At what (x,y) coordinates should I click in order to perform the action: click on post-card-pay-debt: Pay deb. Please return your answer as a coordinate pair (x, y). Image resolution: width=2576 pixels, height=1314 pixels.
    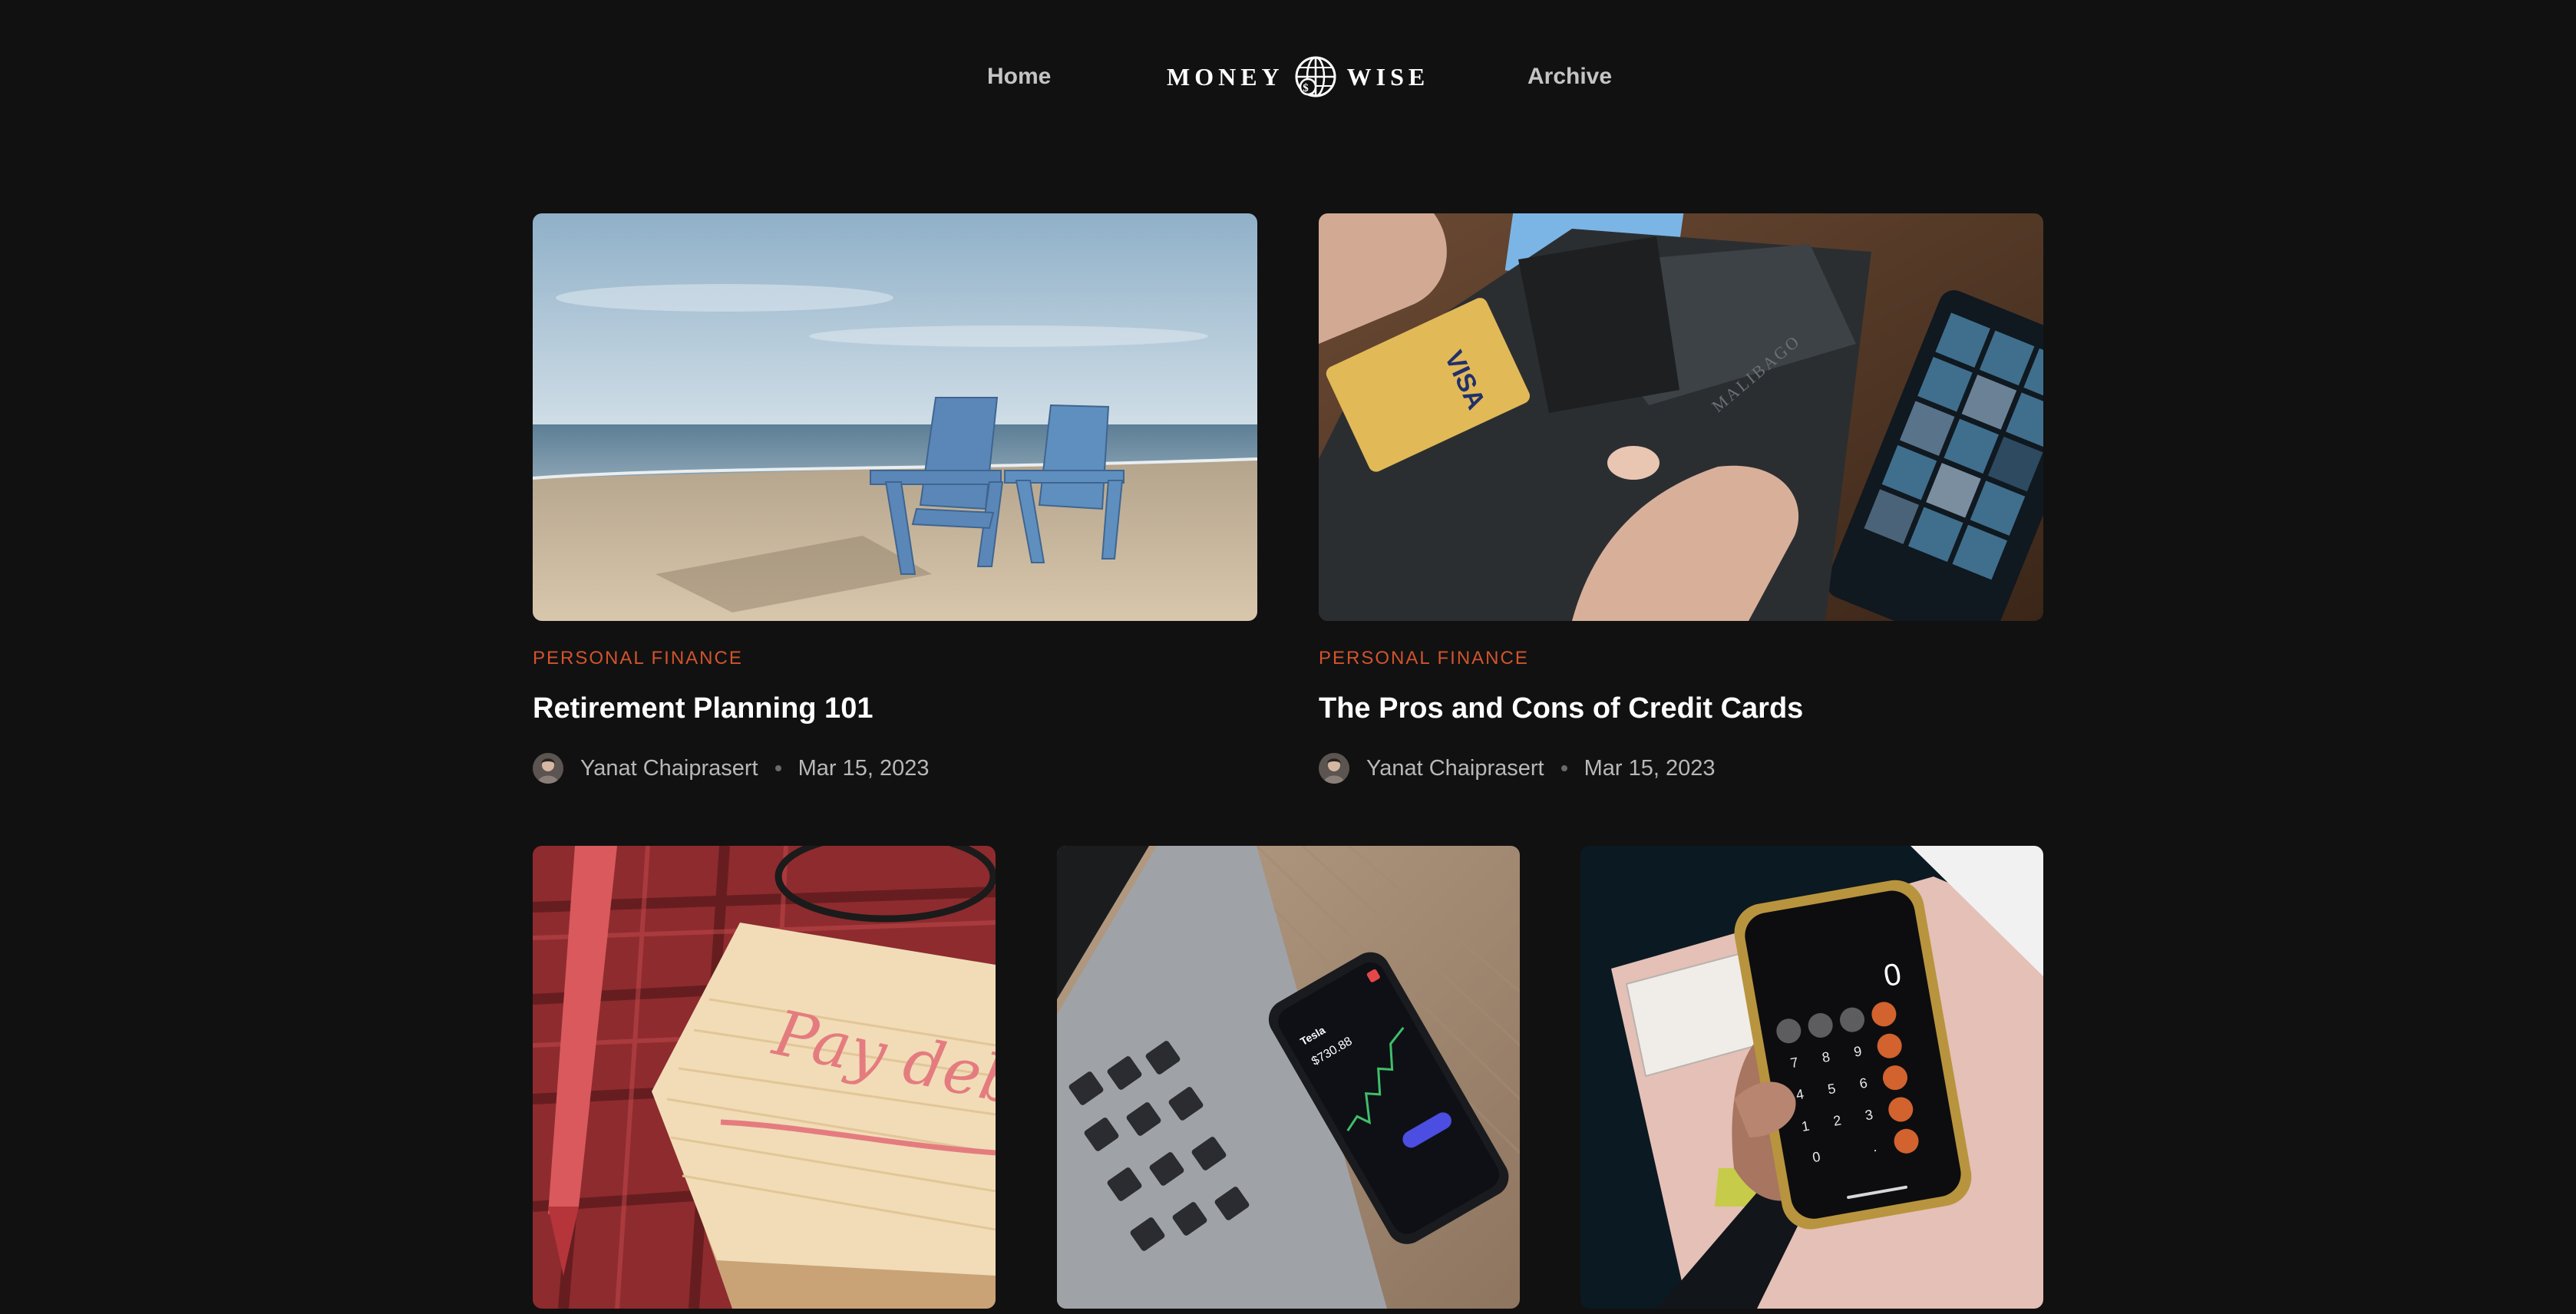
    Looking at the image, I should click on (764, 1077).